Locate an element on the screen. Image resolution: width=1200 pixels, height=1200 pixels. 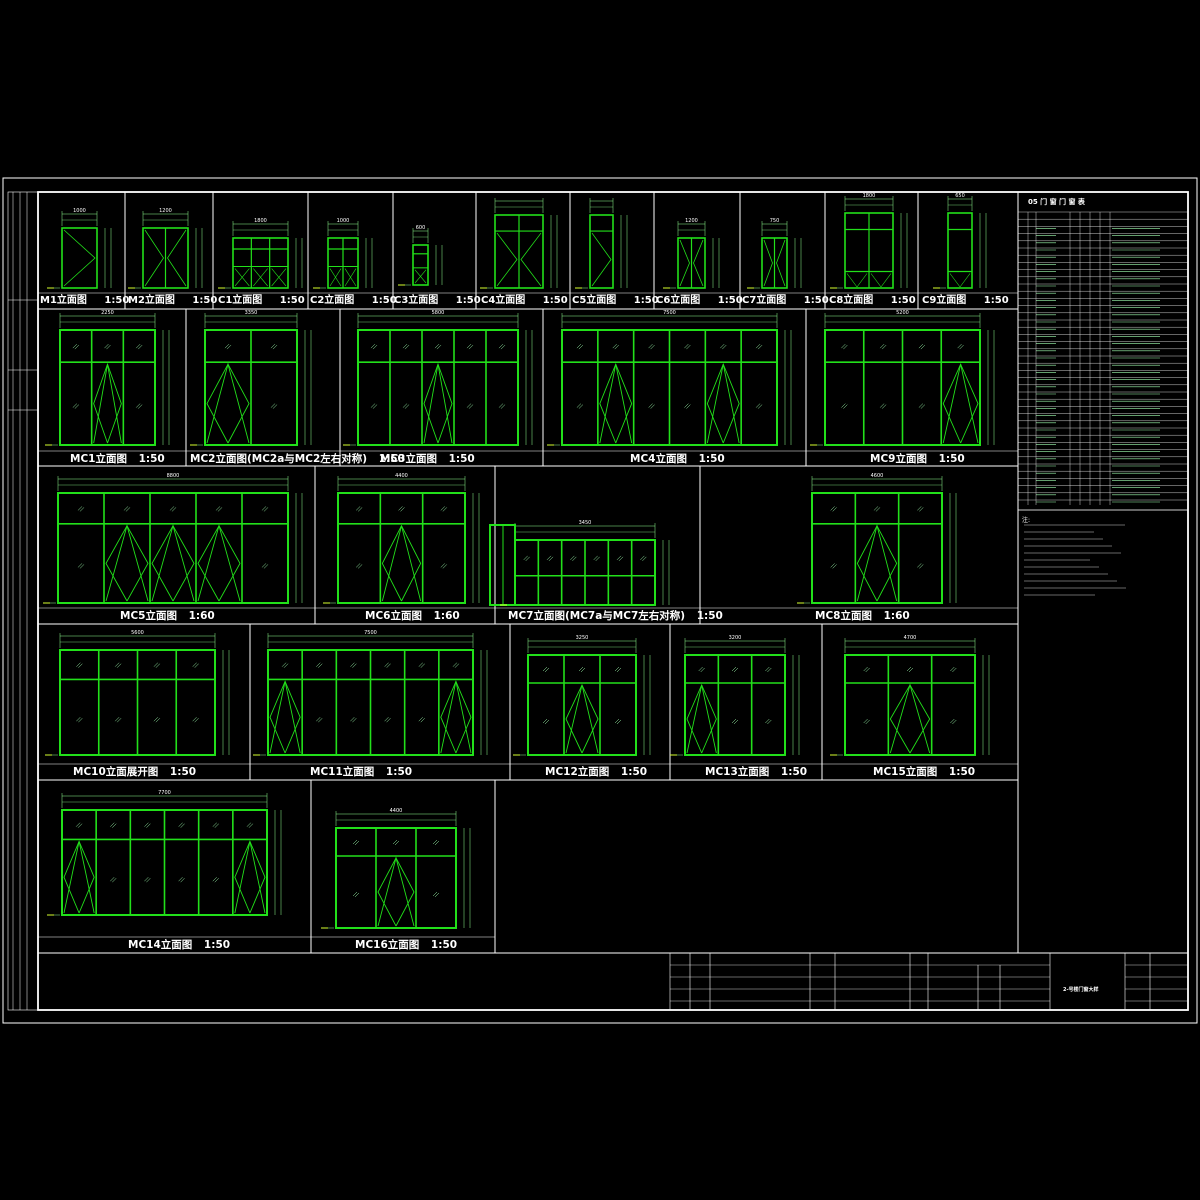
mc6-width-dim: 4400 is located at coordinates (401, 476).